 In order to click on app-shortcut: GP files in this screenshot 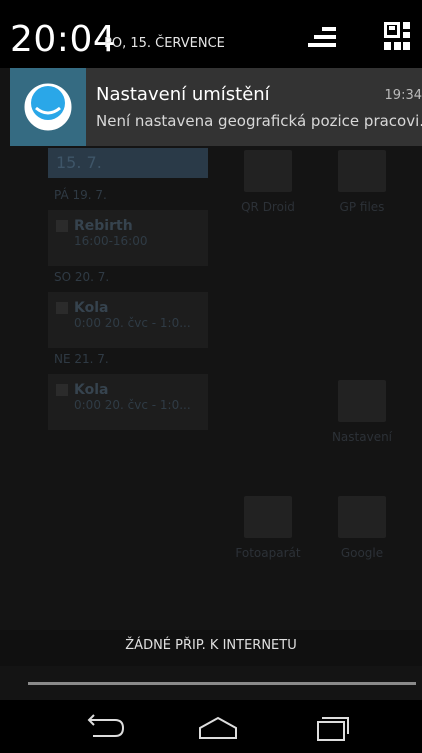, I will do `click(362, 182)`.